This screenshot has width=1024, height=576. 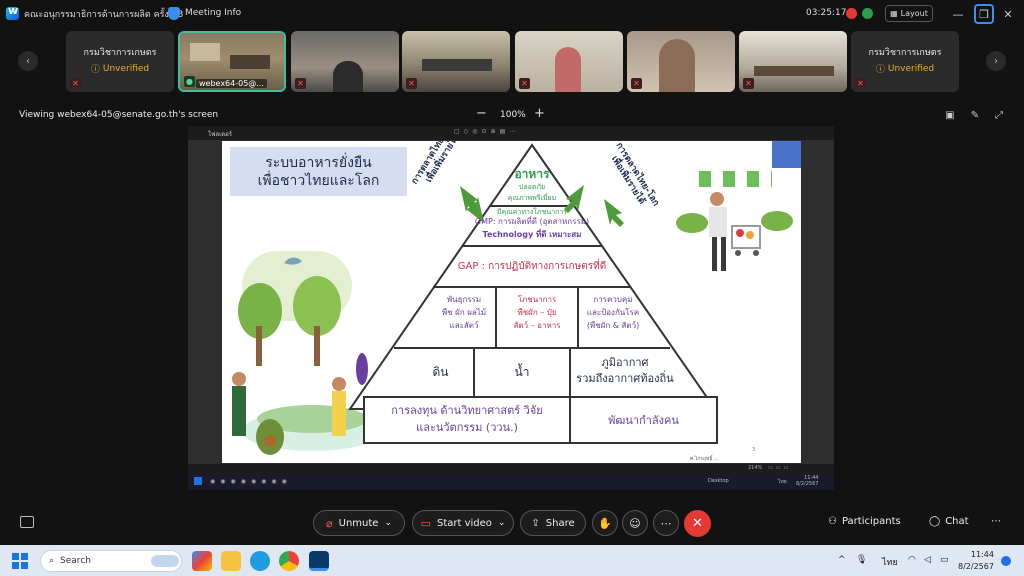 I want to click on tray-expand-icon: ^, so click(x=842, y=560).